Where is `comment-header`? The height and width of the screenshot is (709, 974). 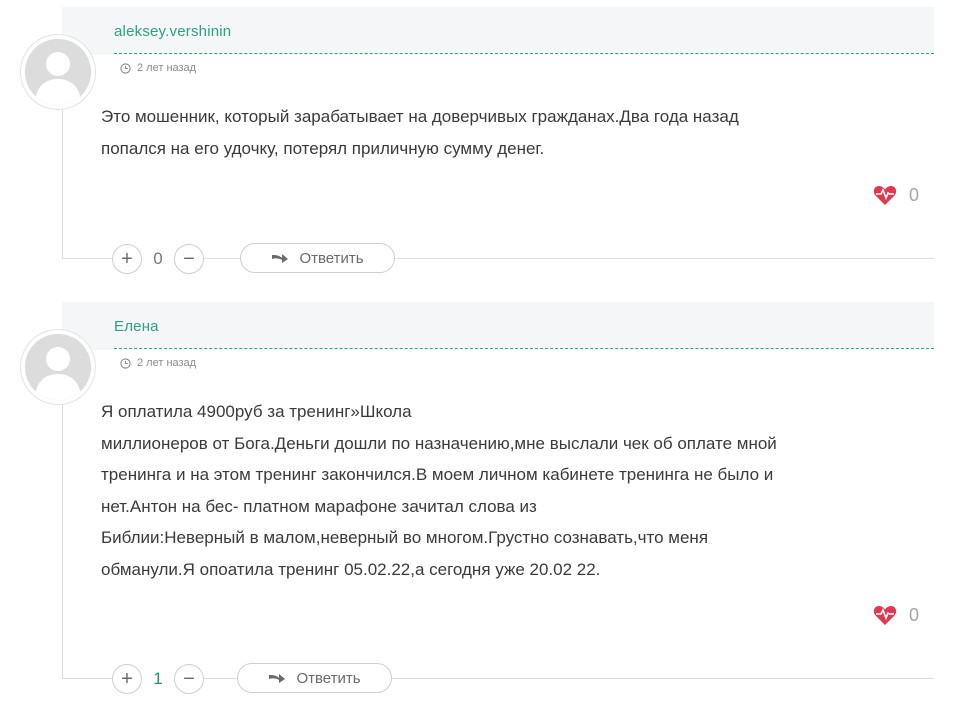
comment-header is located at coordinates (498, 326).